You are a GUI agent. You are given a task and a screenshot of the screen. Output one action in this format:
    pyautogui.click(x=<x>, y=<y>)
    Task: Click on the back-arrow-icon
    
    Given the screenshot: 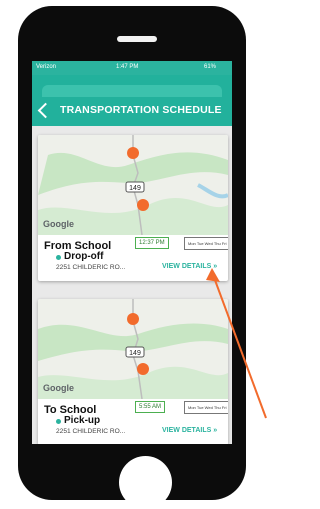 What is the action you would take?
    pyautogui.click(x=45, y=110)
    